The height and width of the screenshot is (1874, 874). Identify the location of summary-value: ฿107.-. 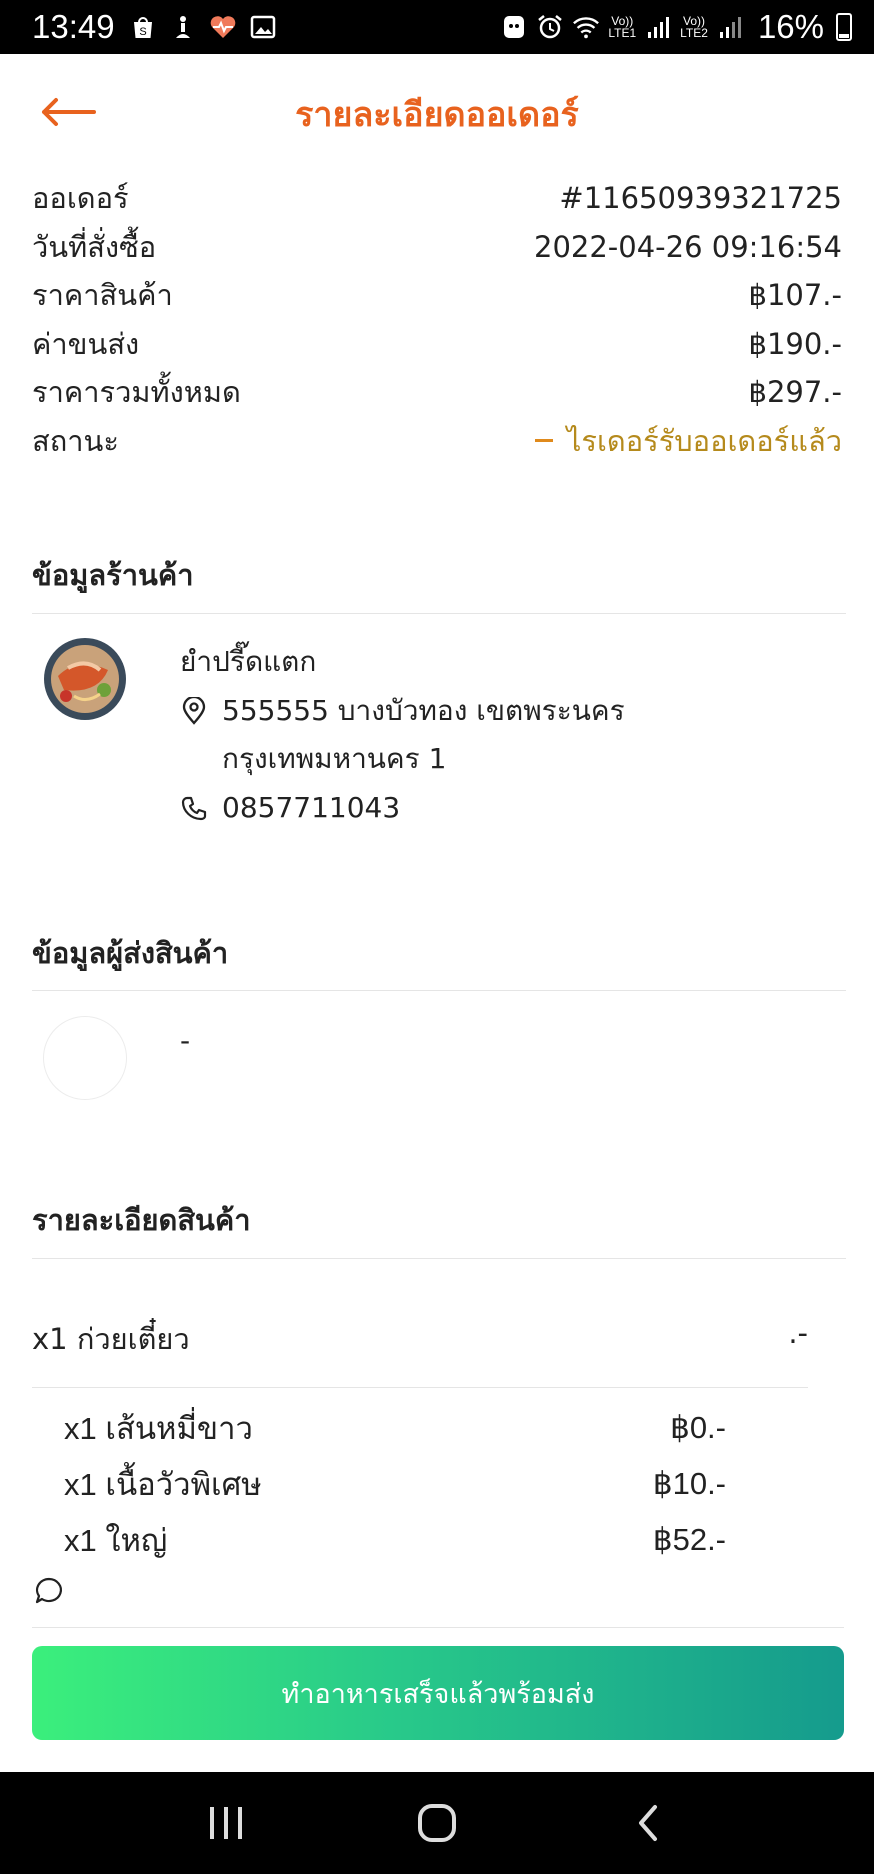
(795, 295).